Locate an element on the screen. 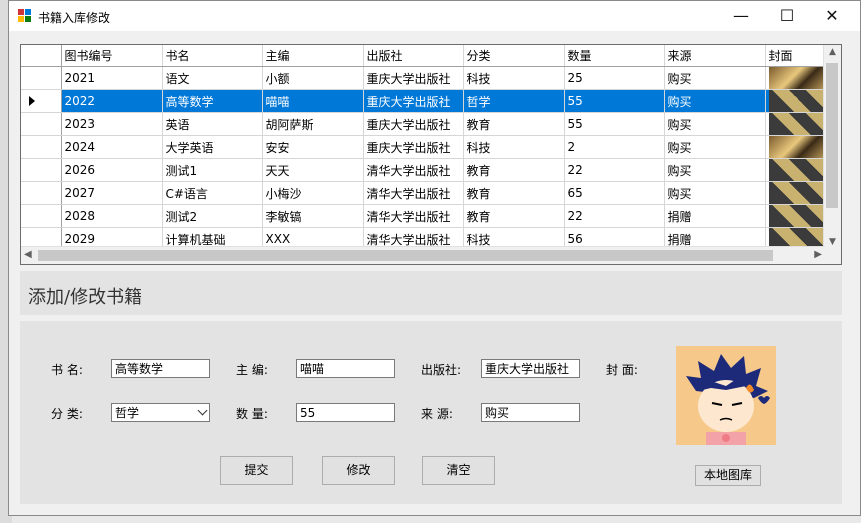 The image size is (861, 523). cell-id: 2021 is located at coordinates (112, 78).